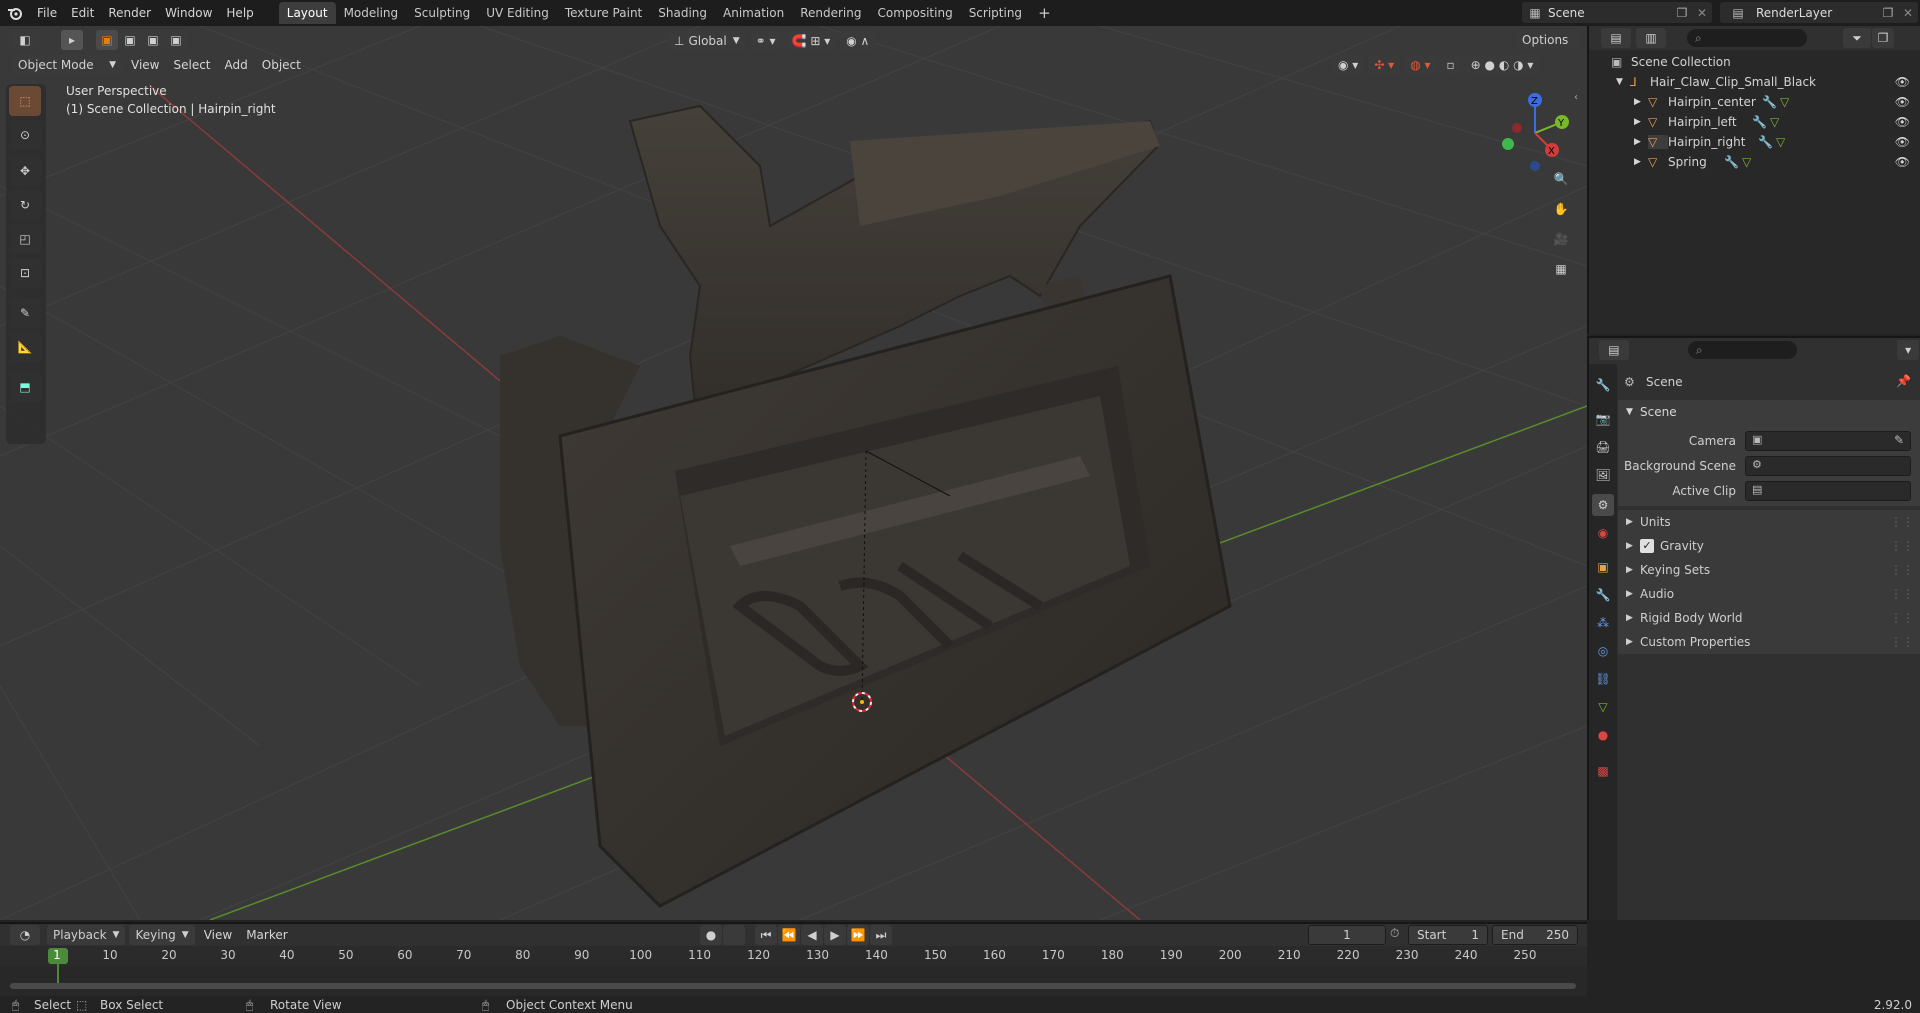 Image resolution: width=1920 pixels, height=1013 pixels. Describe the element at coordinates (1769, 570) in the screenshot. I see `keying-sets-panel: ▶ Keying Sets ⋮⋮` at that location.